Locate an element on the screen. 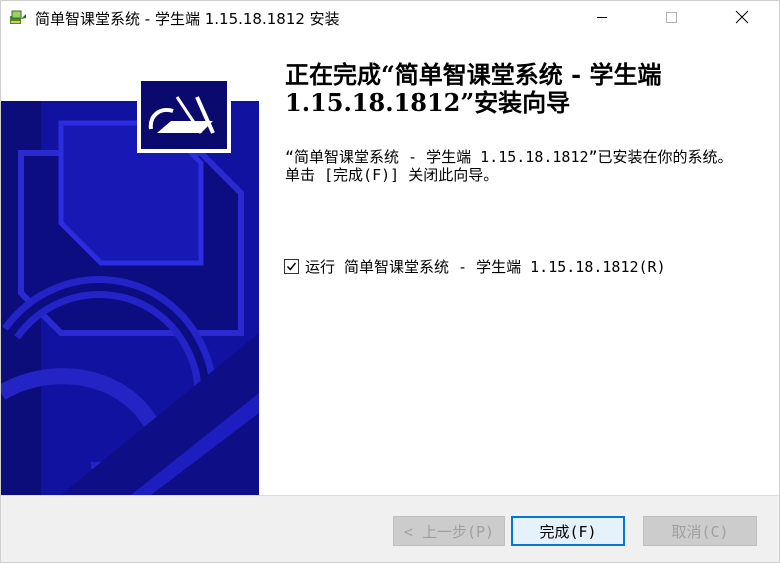 This screenshot has height=563, width=780. wizard-heading: 正在完成“简单智课堂系统 - 学生端 1.15.18.1812”安装向导 is located at coordinates (473, 88).